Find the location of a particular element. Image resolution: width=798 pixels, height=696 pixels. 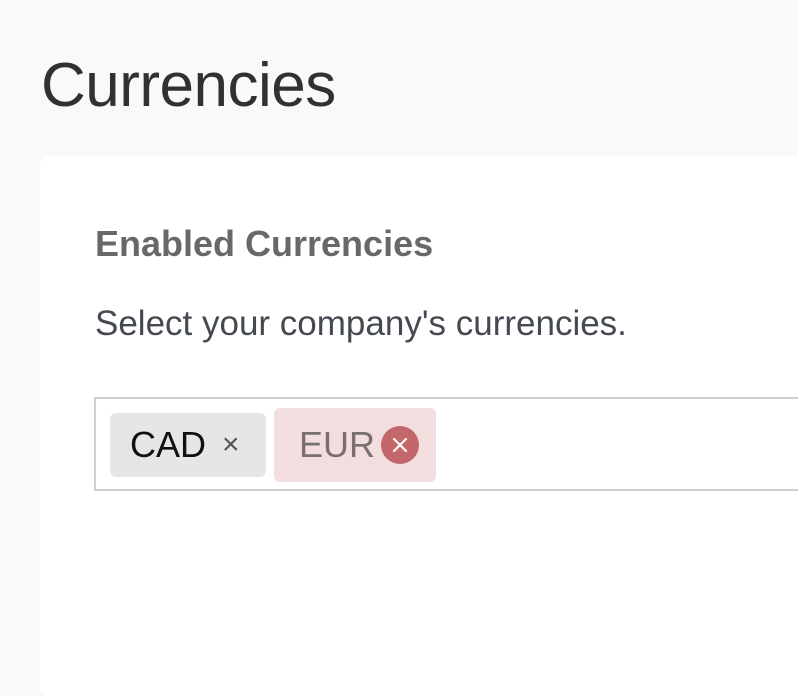

page-title: Currencies is located at coordinates (188, 85).